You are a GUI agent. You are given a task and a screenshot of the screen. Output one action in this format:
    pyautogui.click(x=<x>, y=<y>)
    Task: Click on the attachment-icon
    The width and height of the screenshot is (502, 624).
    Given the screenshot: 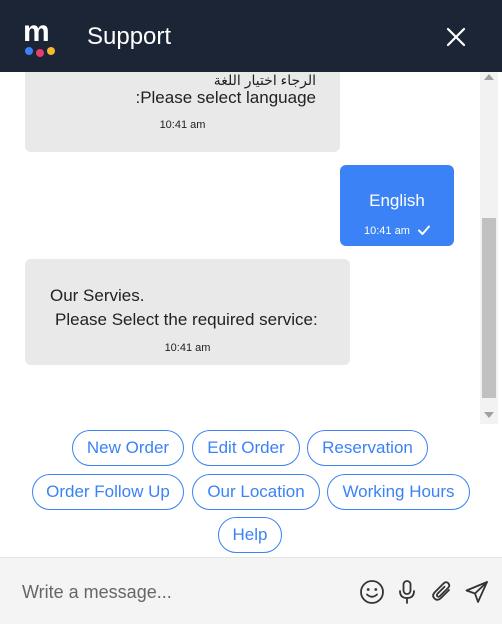 What is the action you would take?
    pyautogui.click(x=442, y=592)
    